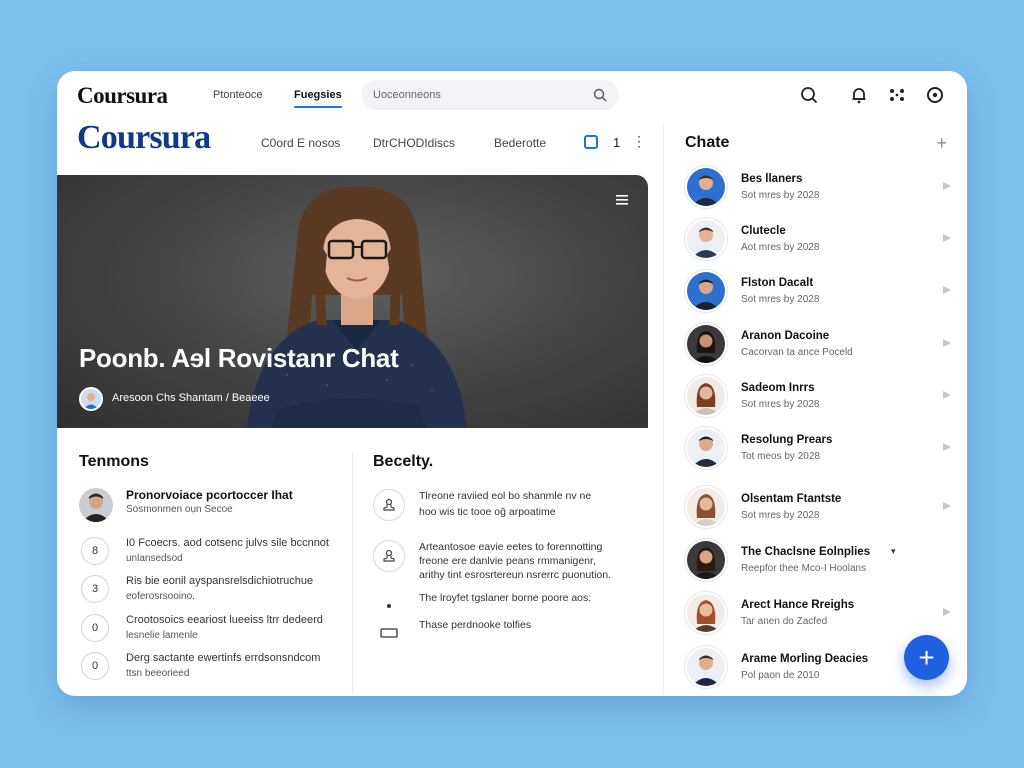  What do you see at coordinates (160, 596) in the screenshot?
I see `list-item-line2: eoferosrsooino.` at bounding box center [160, 596].